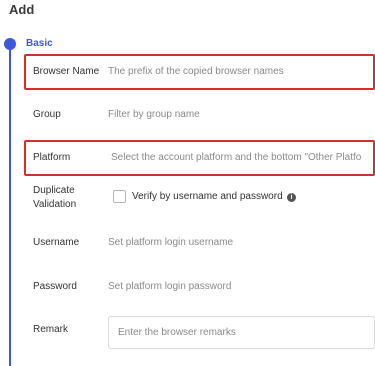 The image size is (375, 366). Describe the element at coordinates (207, 197) in the screenshot. I see `verify-checkbox-label: Verify by username and password` at that location.